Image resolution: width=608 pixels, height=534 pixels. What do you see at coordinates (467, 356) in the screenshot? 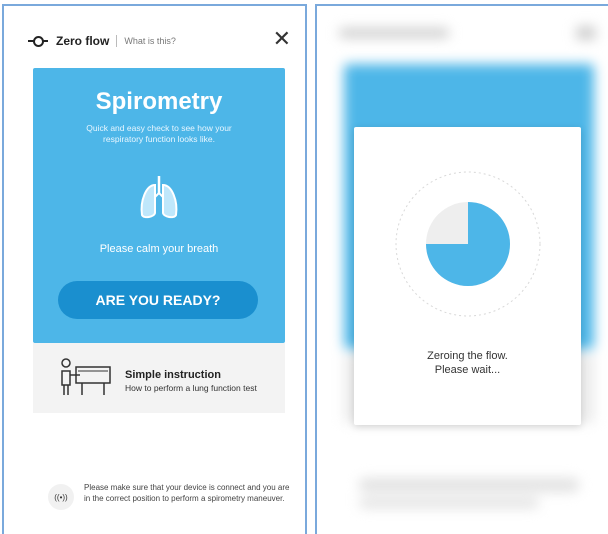
I see `zeroing-message-line1: Zeroing the flow.` at bounding box center [467, 356].